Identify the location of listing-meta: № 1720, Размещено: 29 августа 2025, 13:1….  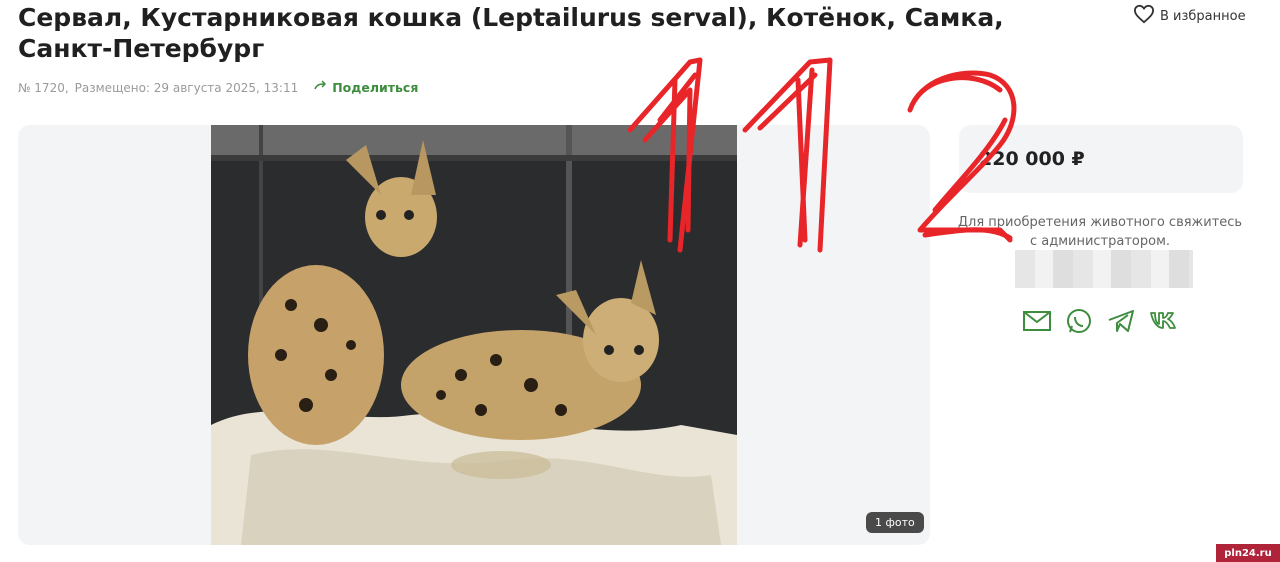
(218, 87).